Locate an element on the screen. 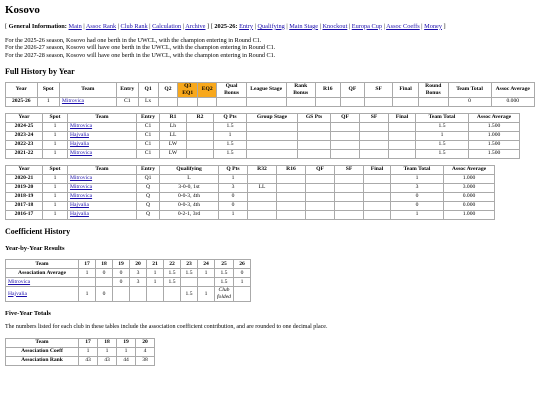 This screenshot has width=540, height=405. general-info-label: General Information: is located at coordinates (37, 26).